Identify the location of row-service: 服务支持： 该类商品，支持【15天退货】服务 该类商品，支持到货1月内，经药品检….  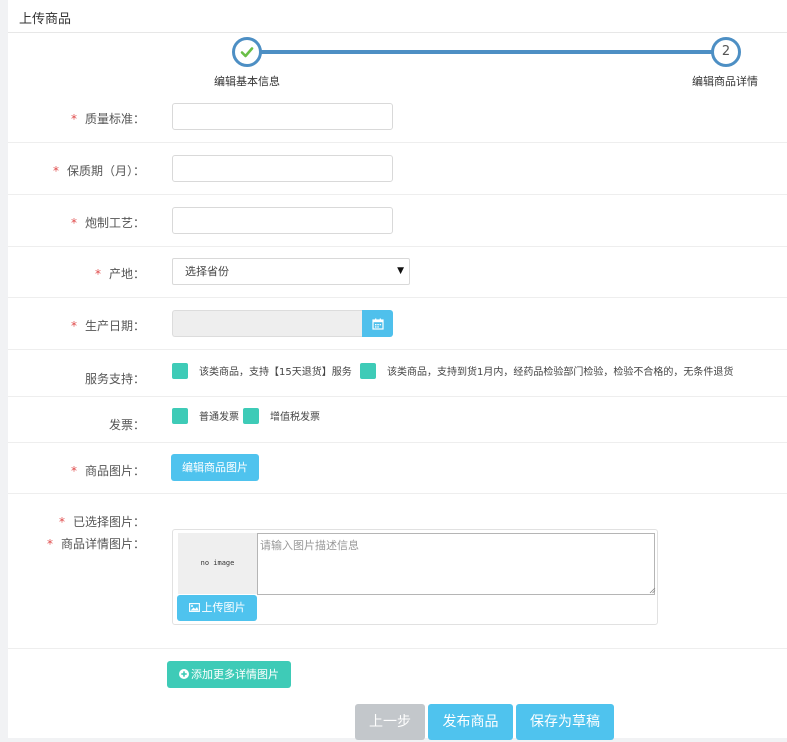
(397, 373).